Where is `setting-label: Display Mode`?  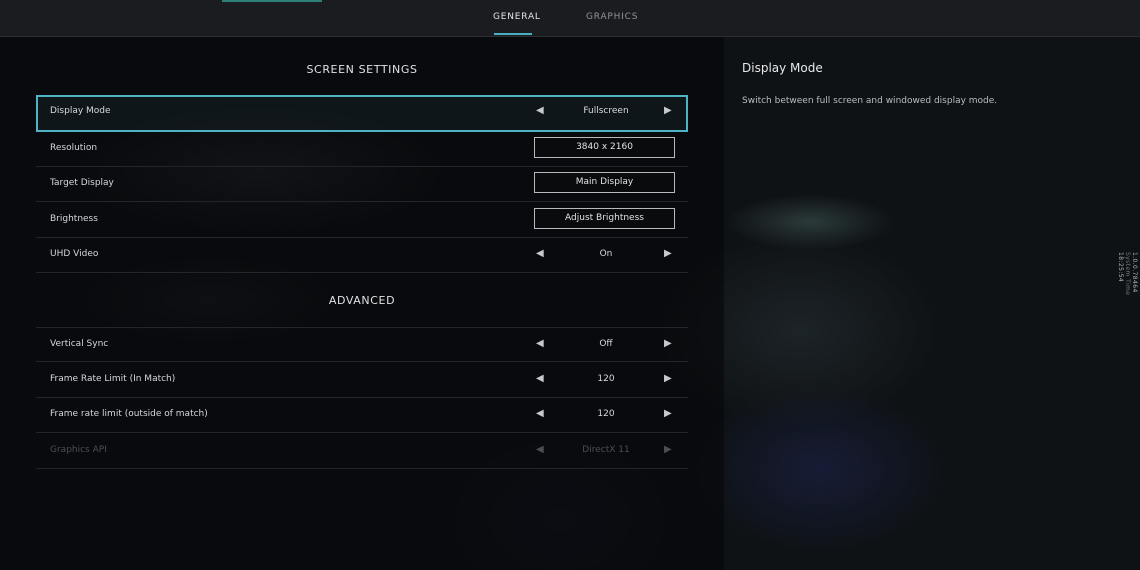
setting-label: Display Mode is located at coordinates (80, 111).